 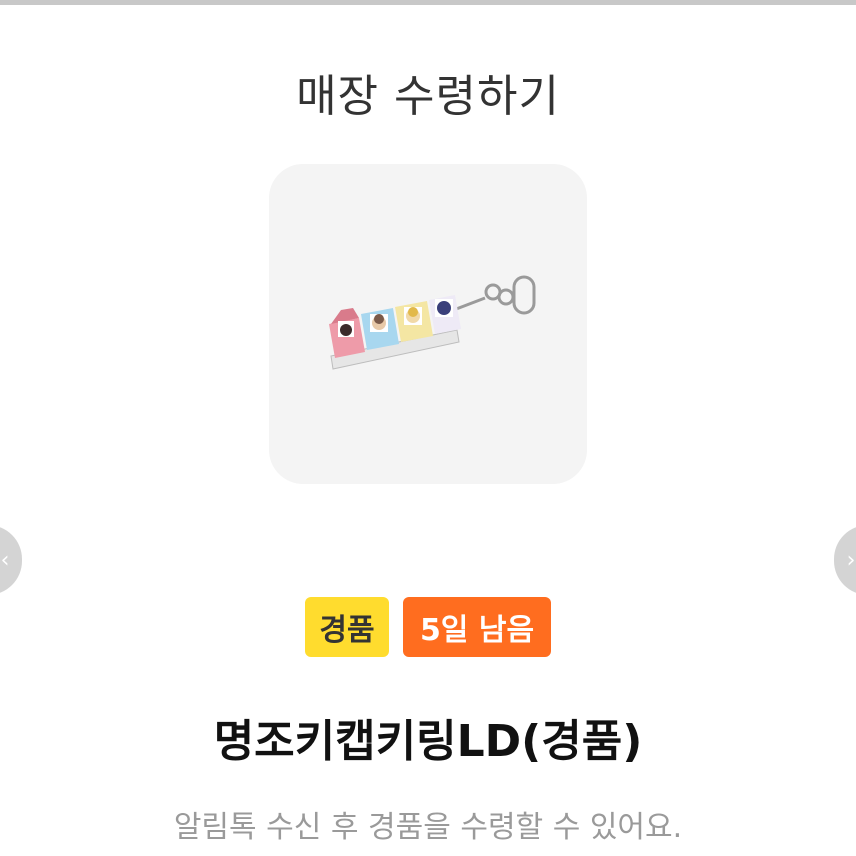 What do you see at coordinates (445, 314) in the screenshot?
I see `keycap-white` at bounding box center [445, 314].